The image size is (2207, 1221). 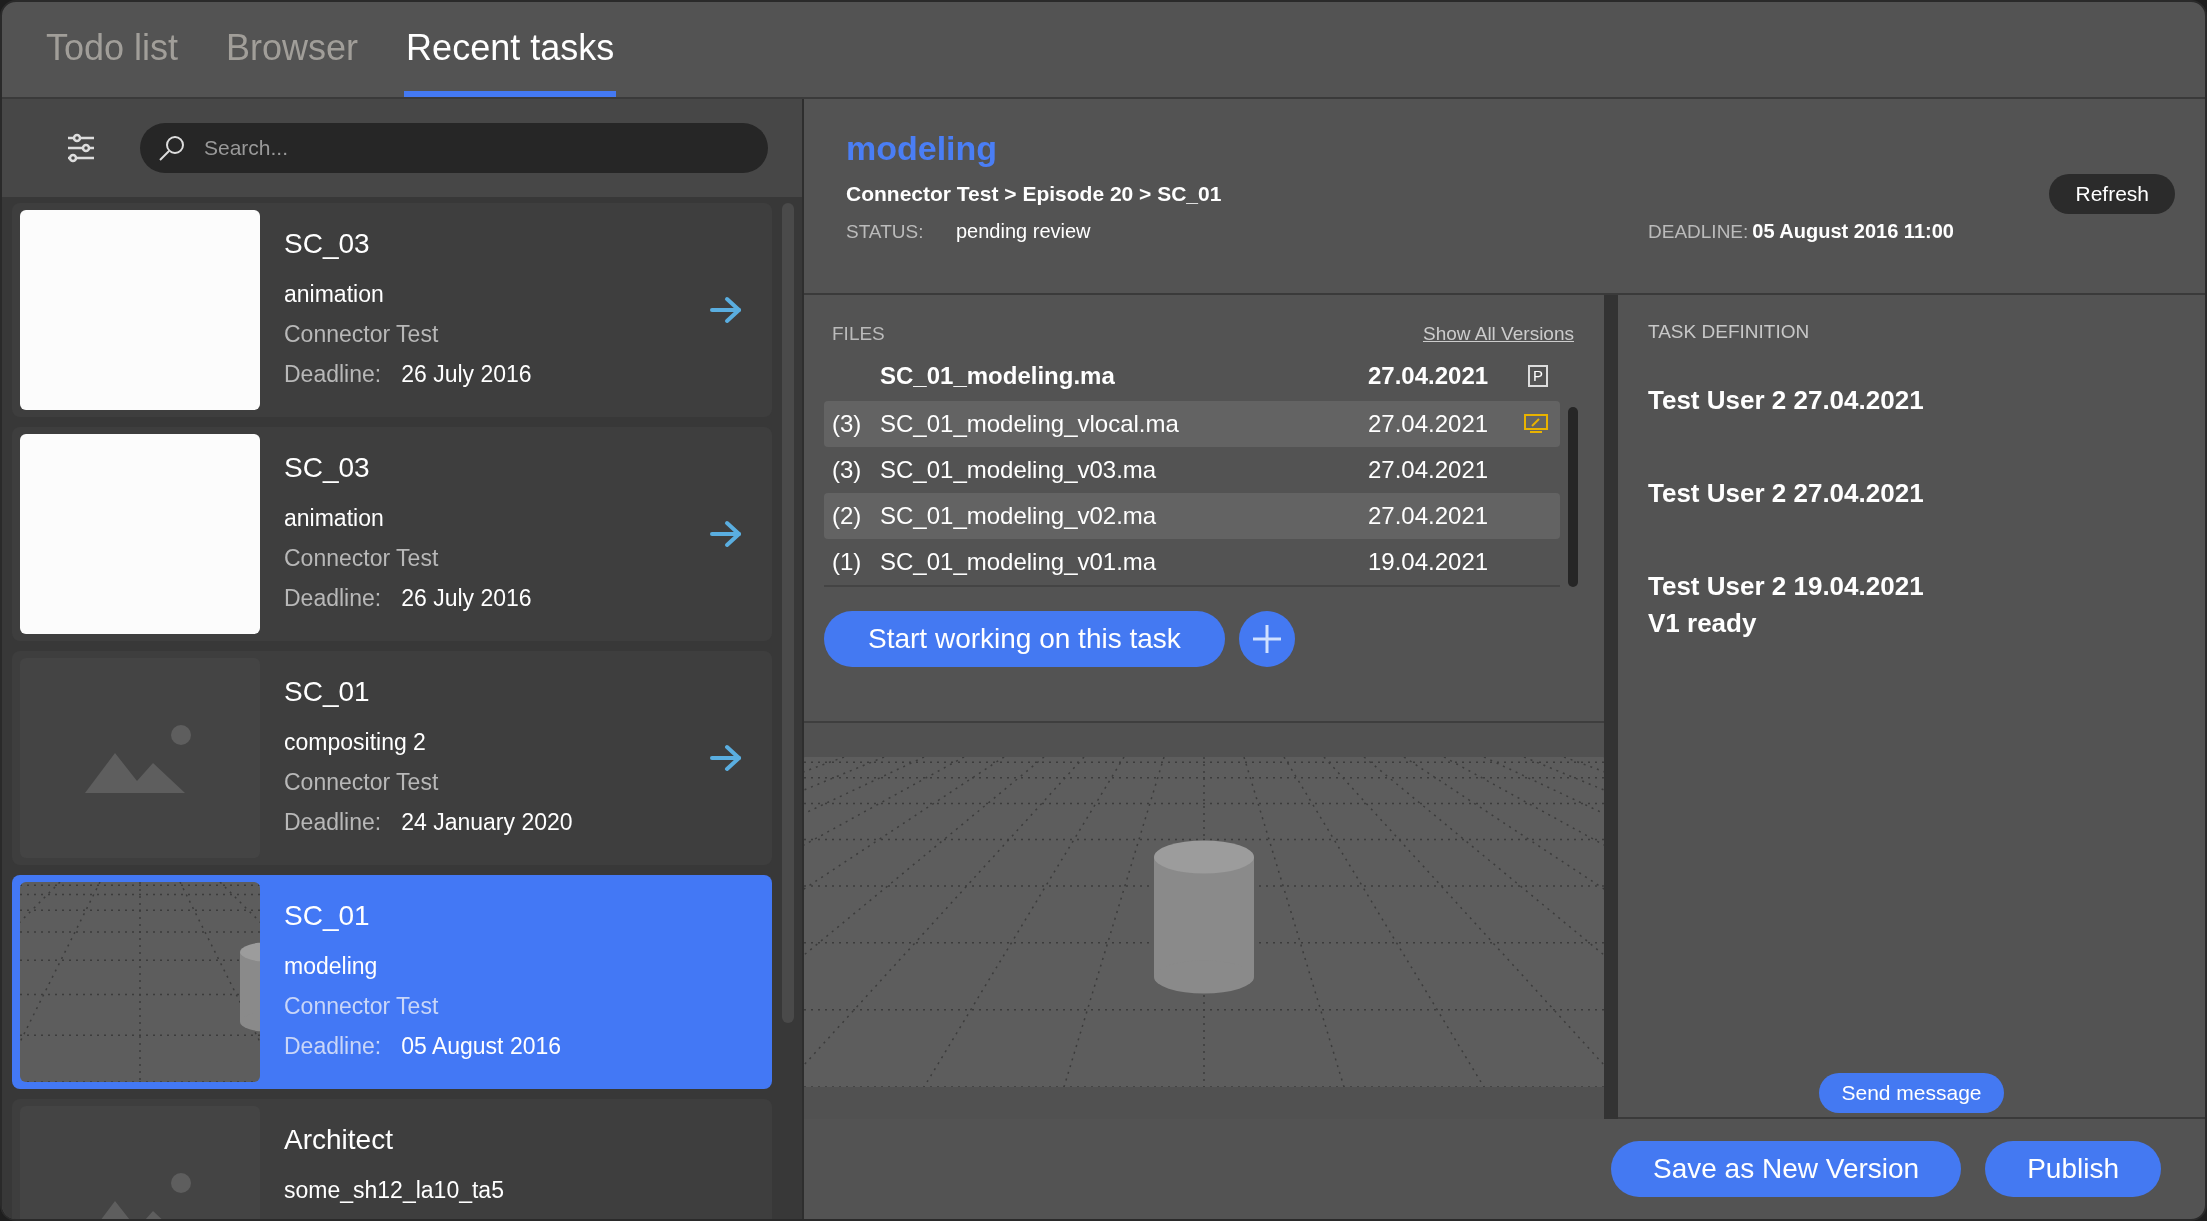 I want to click on refresh-button: Refresh, so click(x=2112, y=194).